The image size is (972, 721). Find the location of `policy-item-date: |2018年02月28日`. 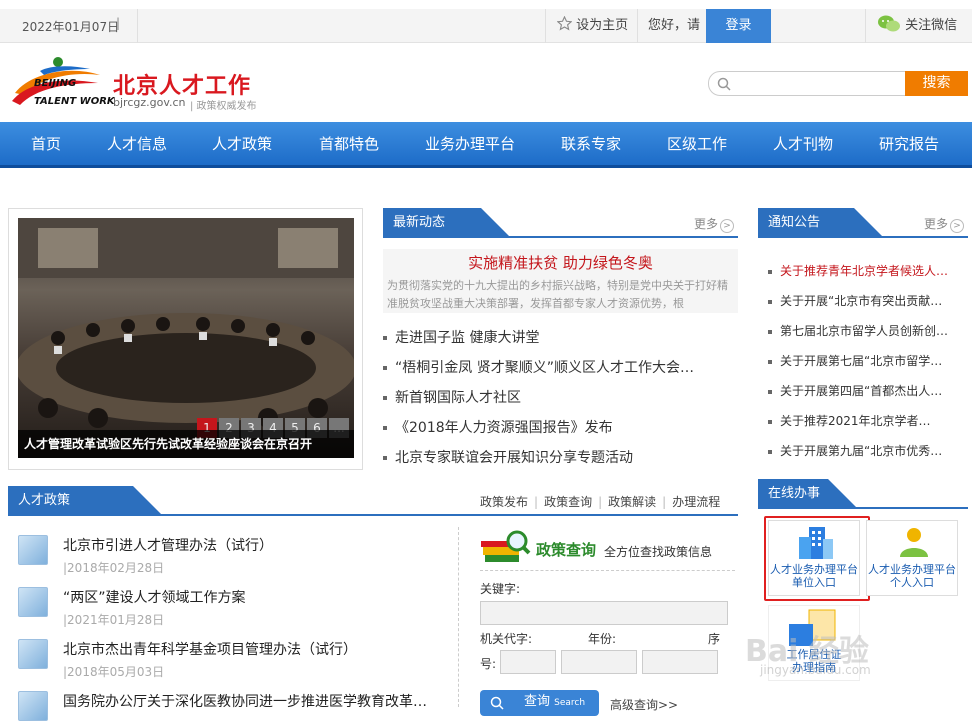

policy-item-date: |2018年02月28日 is located at coordinates (114, 568).